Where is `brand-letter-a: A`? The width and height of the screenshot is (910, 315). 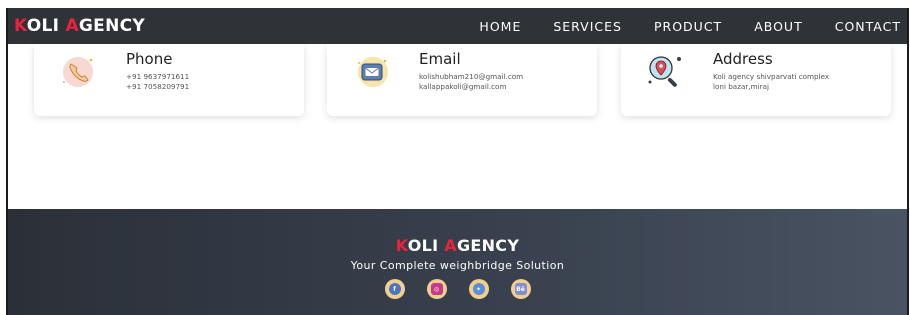 brand-letter-a: A is located at coordinates (72, 26).